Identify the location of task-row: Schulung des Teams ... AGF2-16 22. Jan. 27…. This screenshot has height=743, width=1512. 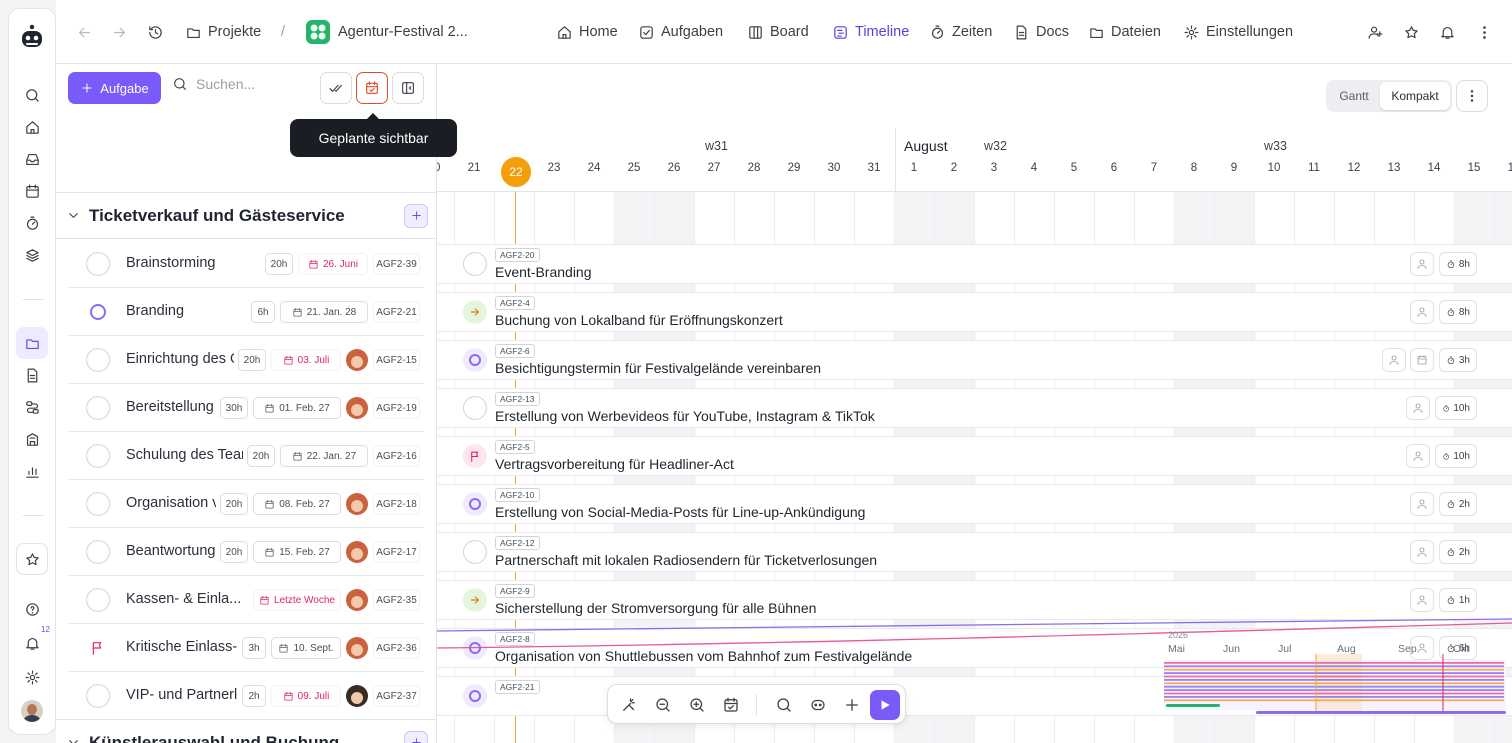
(246, 456).